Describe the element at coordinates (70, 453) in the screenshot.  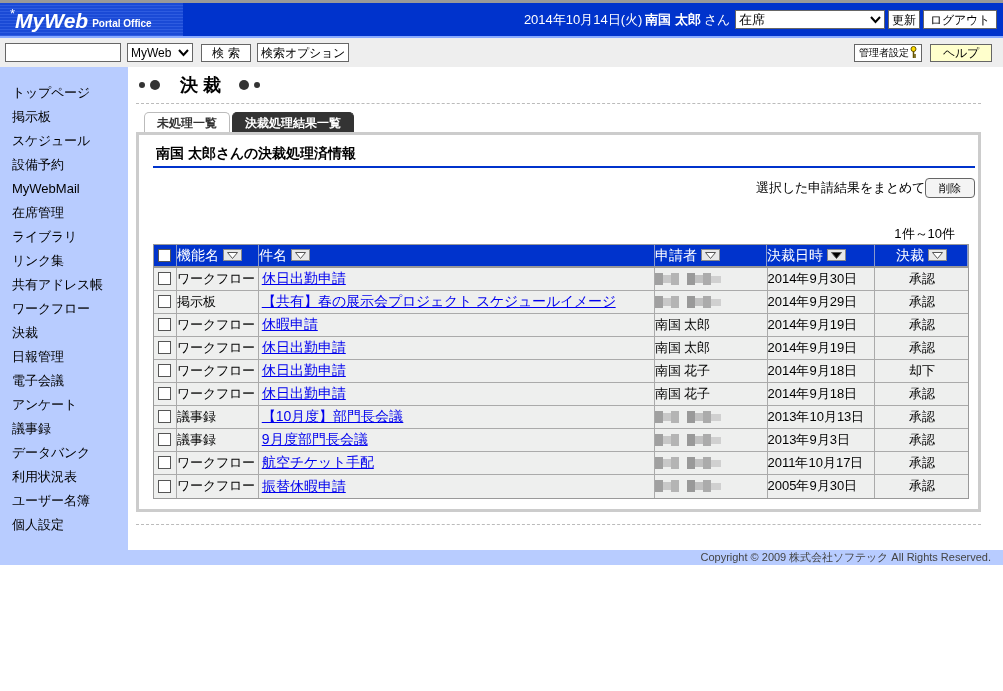
I see `sidebar-item: データバンク` at that location.